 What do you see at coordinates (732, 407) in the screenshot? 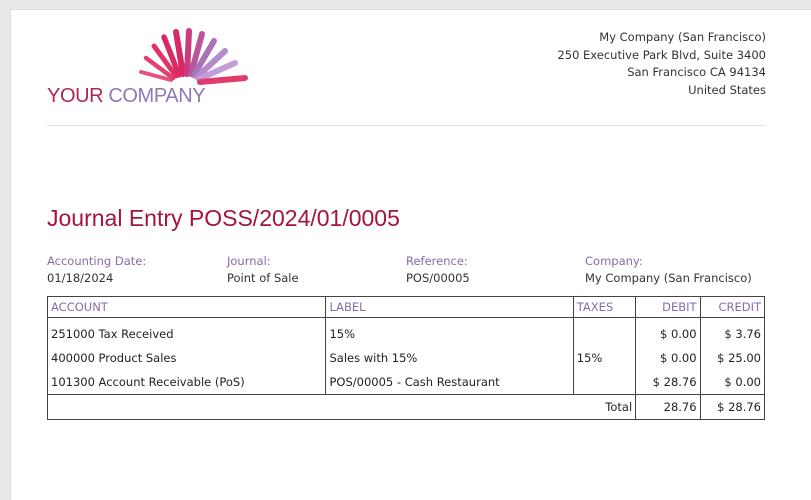
I see `total-credit: $ 28.76` at bounding box center [732, 407].